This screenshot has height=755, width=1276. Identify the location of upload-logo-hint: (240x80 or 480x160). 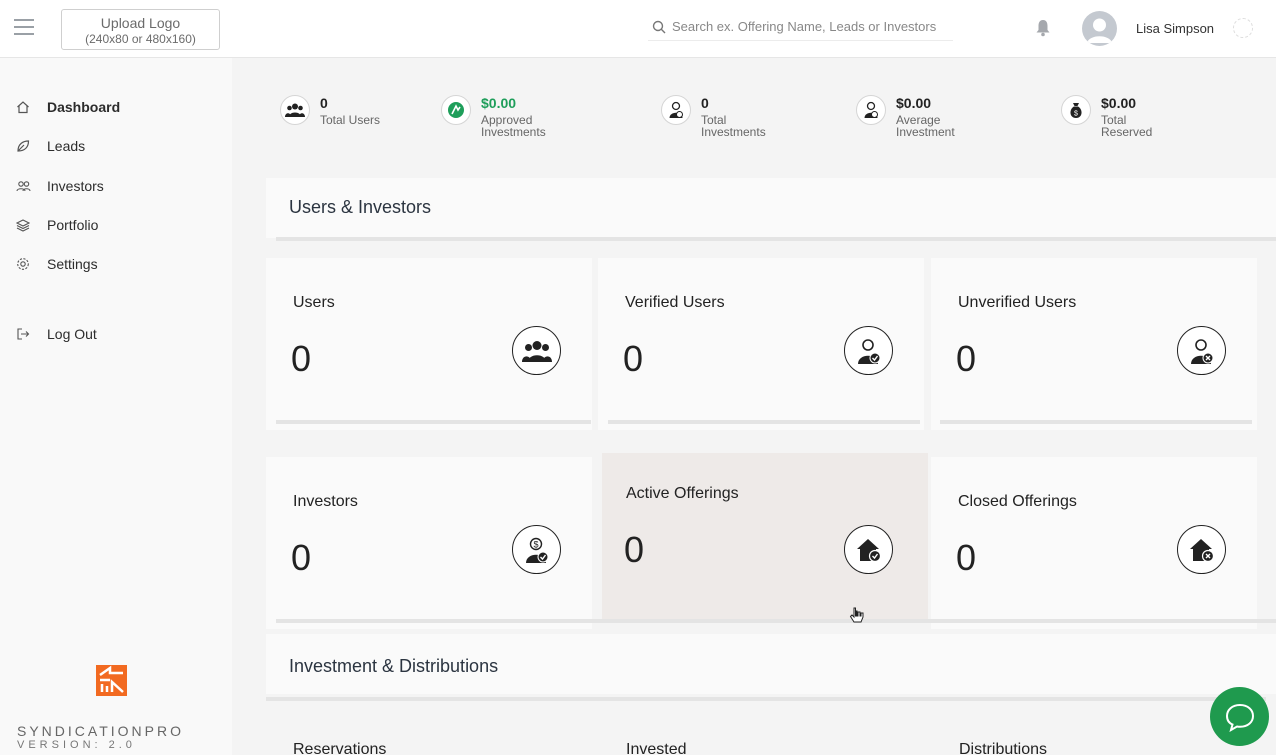
(140, 39).